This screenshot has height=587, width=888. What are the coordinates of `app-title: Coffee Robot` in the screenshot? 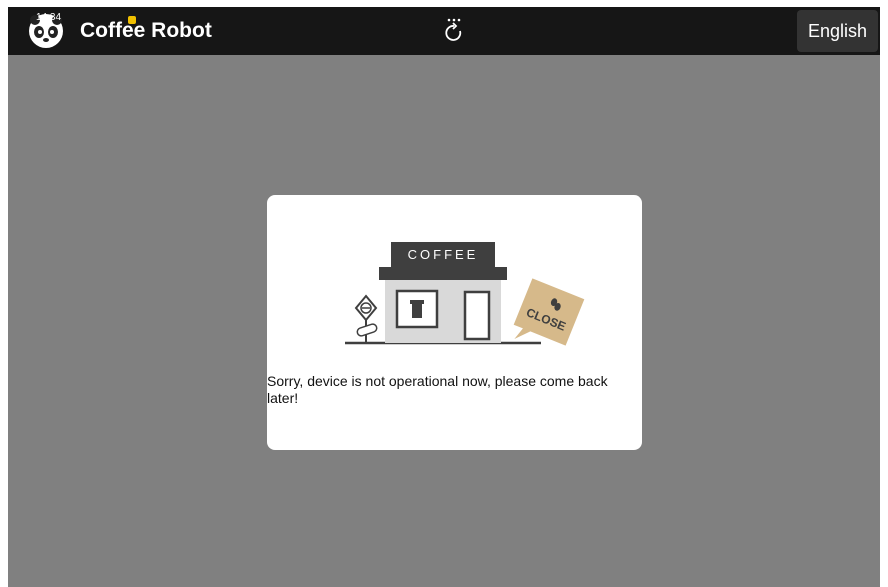 It's located at (146, 30).